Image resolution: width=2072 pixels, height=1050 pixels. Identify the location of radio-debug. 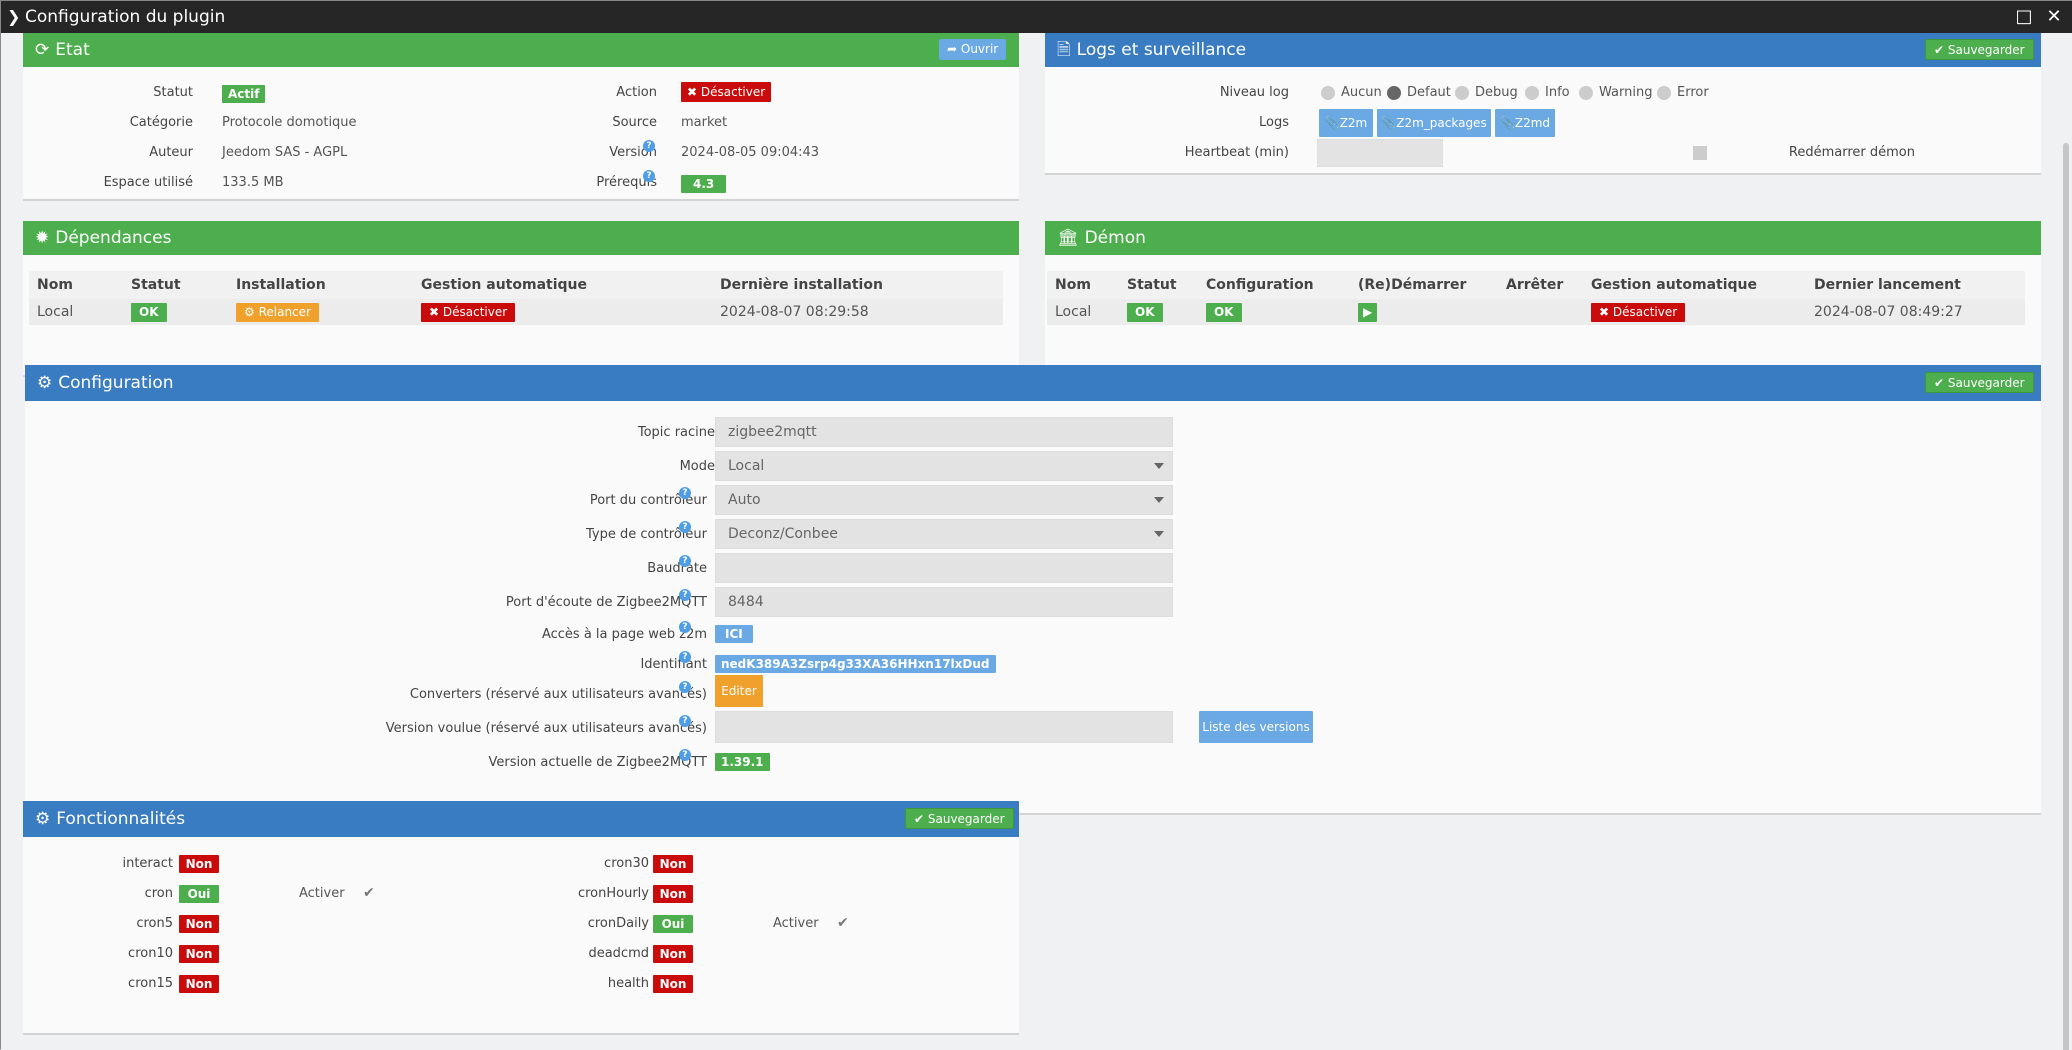
(1462, 93).